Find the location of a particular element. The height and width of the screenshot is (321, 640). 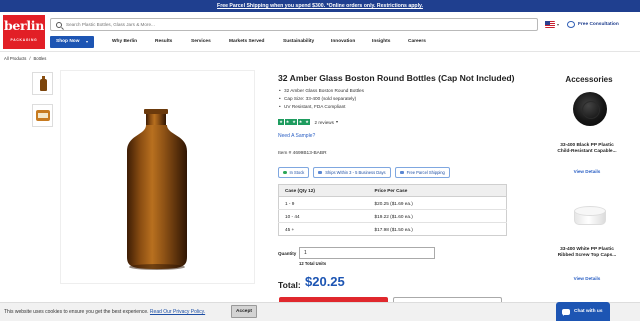

item-number: Item # 4699B13-BABR is located at coordinates (302, 153).